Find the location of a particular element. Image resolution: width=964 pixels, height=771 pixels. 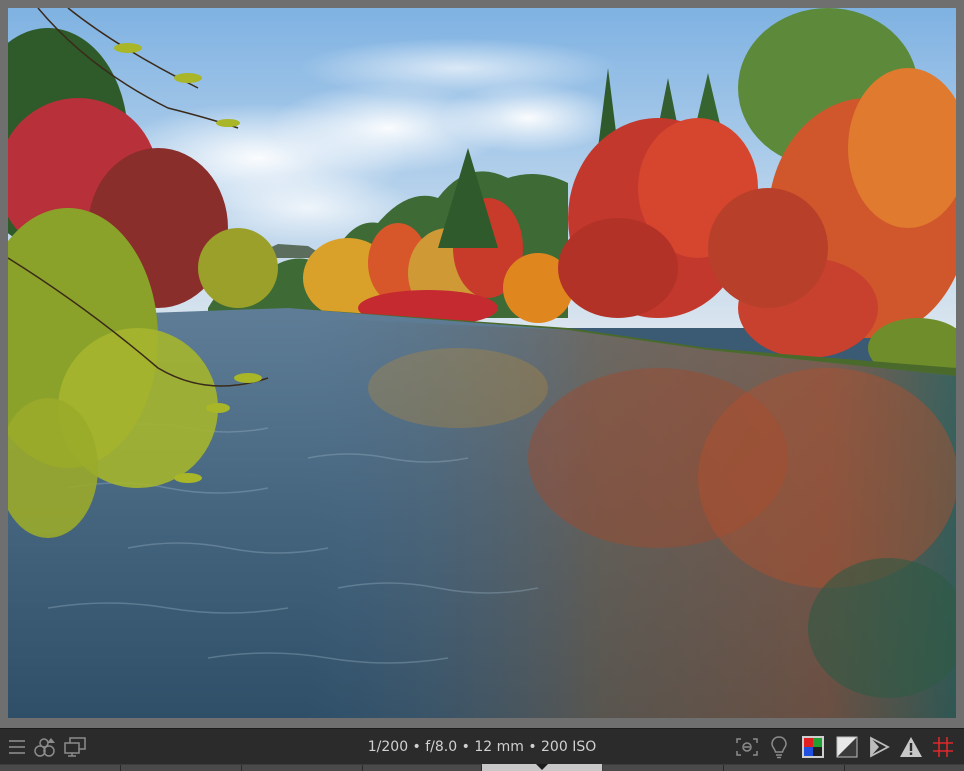

filmstrip-bar is located at coordinates (482, 767).